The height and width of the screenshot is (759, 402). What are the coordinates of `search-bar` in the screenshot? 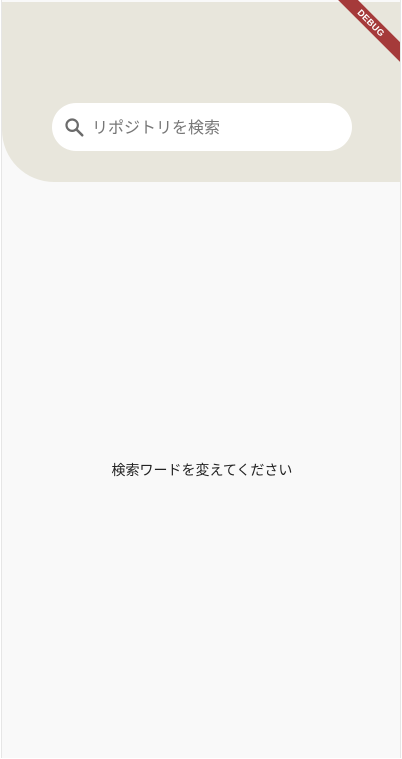 It's located at (202, 127).